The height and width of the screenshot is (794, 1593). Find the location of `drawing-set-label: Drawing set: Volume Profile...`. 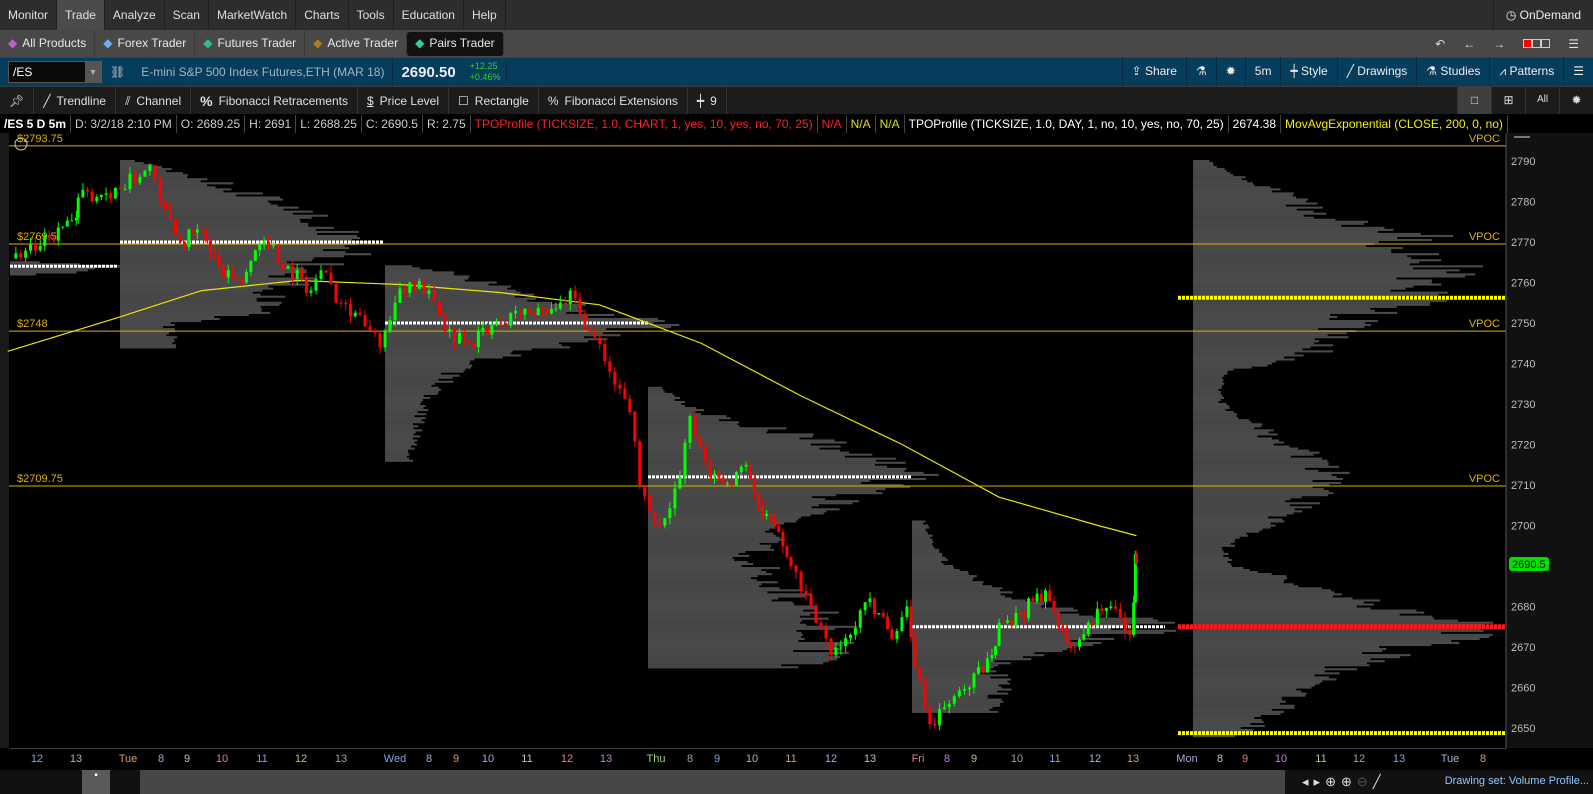

drawing-set-label: Drawing set: Volume Profile... is located at coordinates (1517, 781).